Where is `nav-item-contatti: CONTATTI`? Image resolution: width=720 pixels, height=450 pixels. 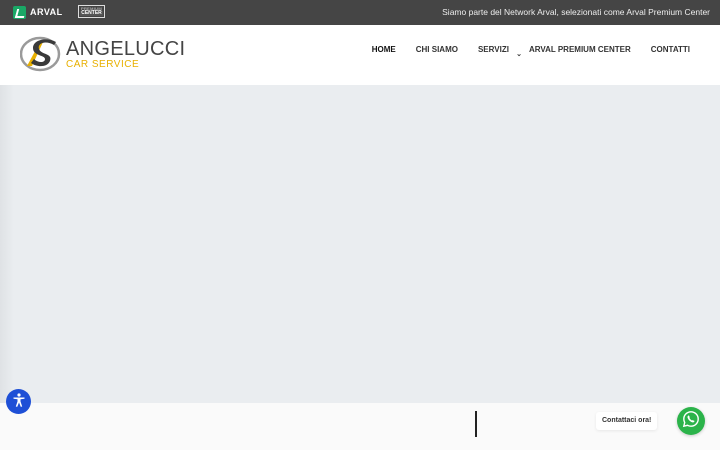
nav-item-contatti: CONTATTI is located at coordinates (670, 50).